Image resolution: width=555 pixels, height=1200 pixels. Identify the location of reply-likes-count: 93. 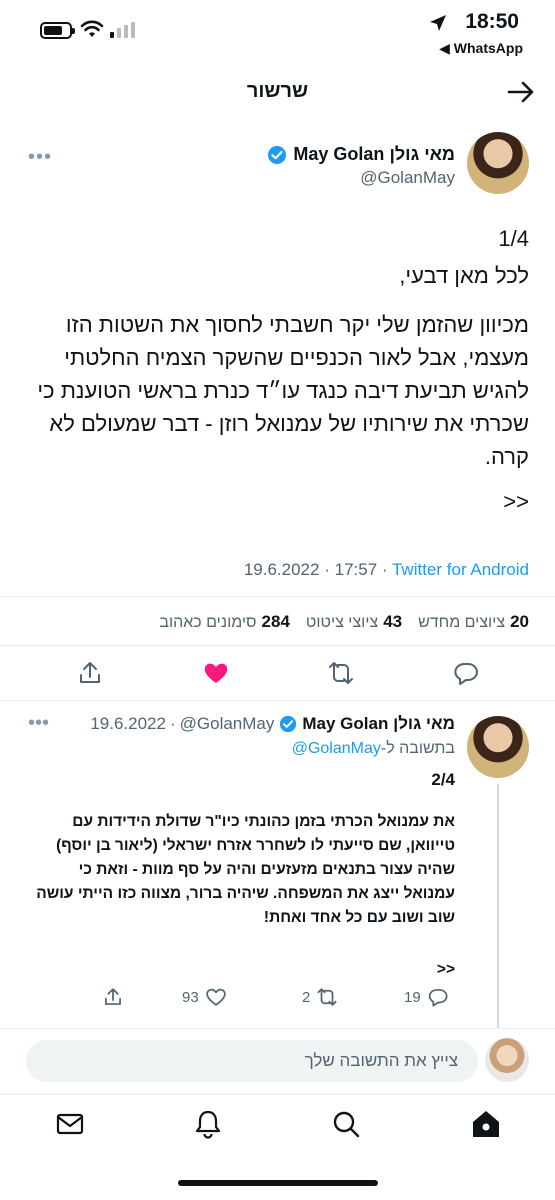
(190, 997).